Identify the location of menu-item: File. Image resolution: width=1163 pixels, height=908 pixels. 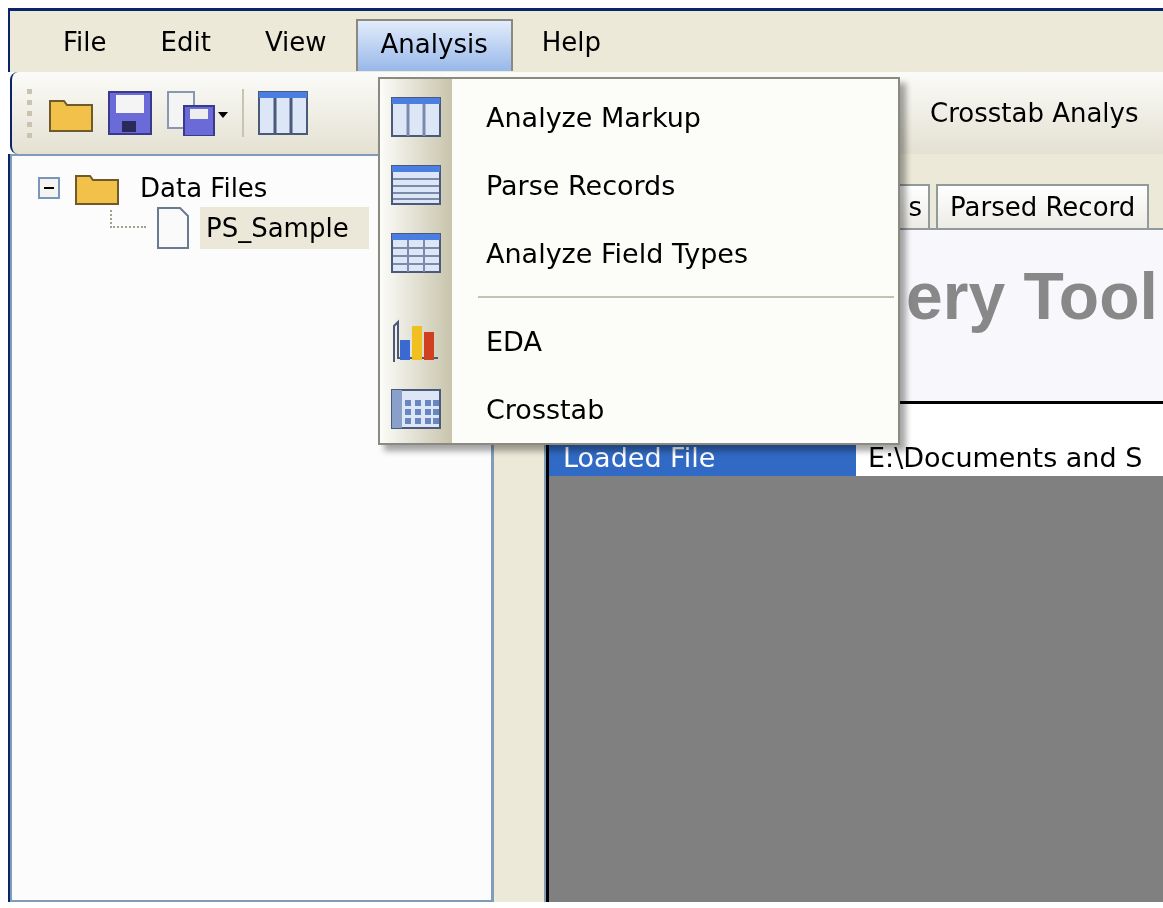
(85, 41).